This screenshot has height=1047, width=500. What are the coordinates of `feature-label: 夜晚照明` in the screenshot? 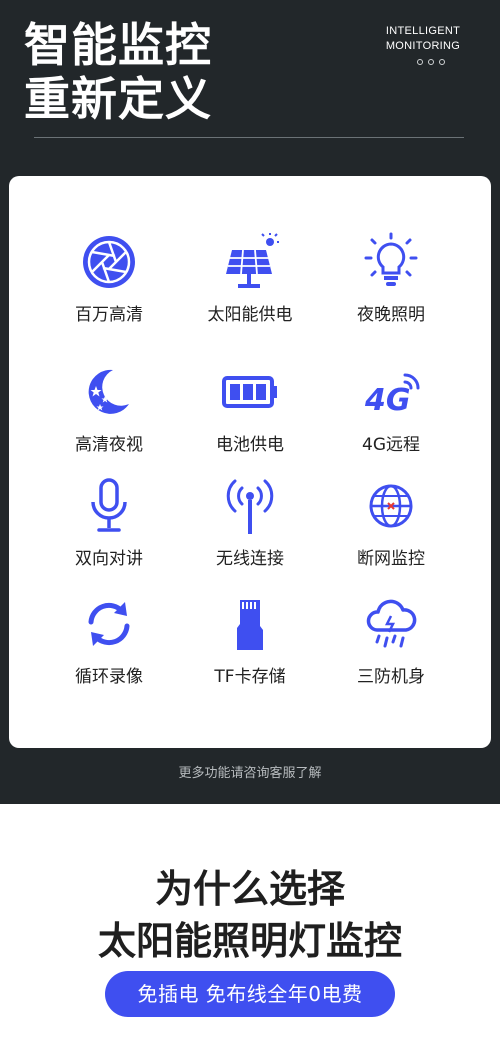 It's located at (391, 315).